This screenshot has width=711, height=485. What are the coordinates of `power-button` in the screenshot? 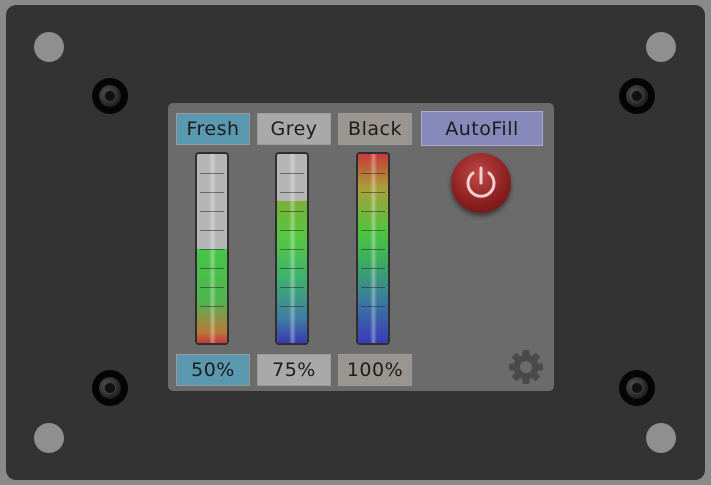 It's located at (481, 183).